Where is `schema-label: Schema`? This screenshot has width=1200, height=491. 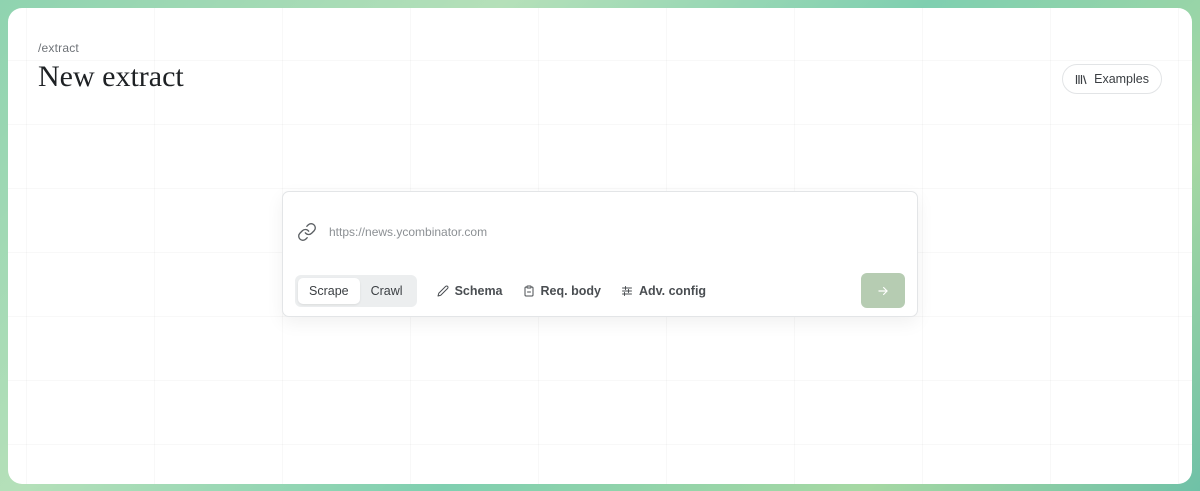 schema-label: Schema is located at coordinates (478, 291).